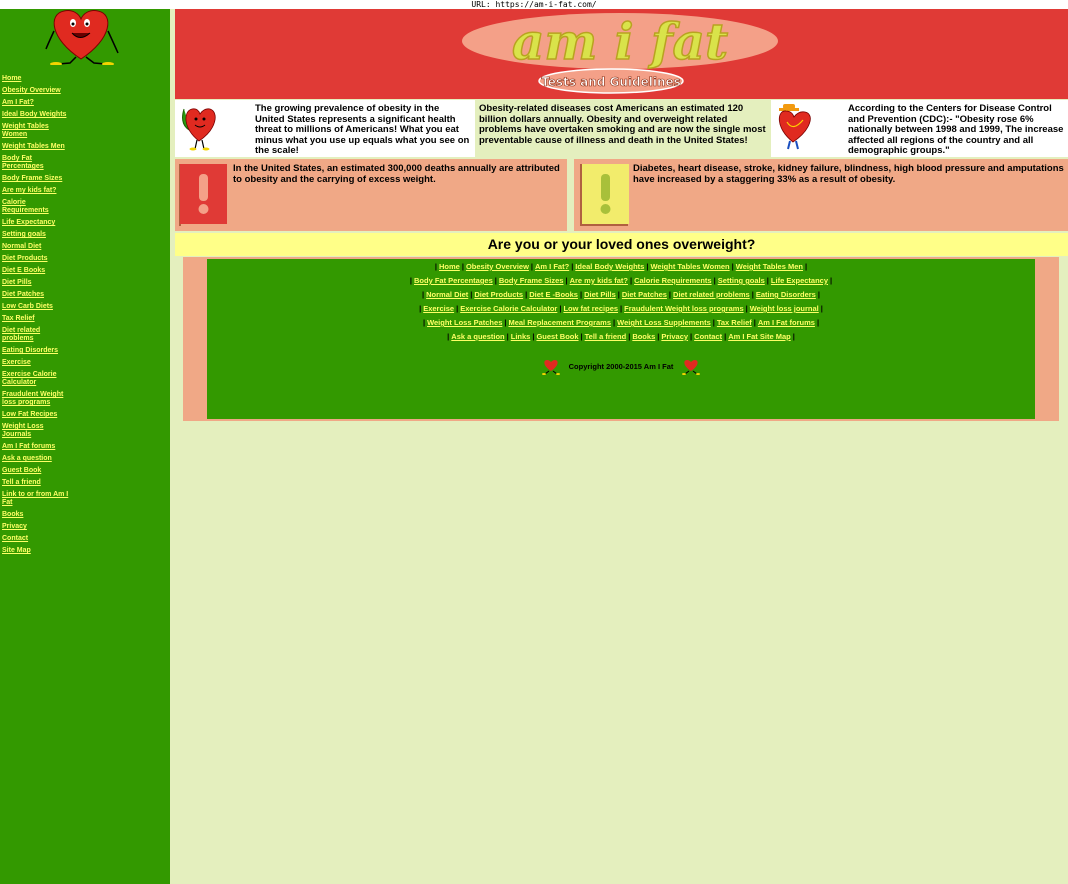 This screenshot has height=884, width=1068. I want to click on footer-link: Contact, so click(708, 336).